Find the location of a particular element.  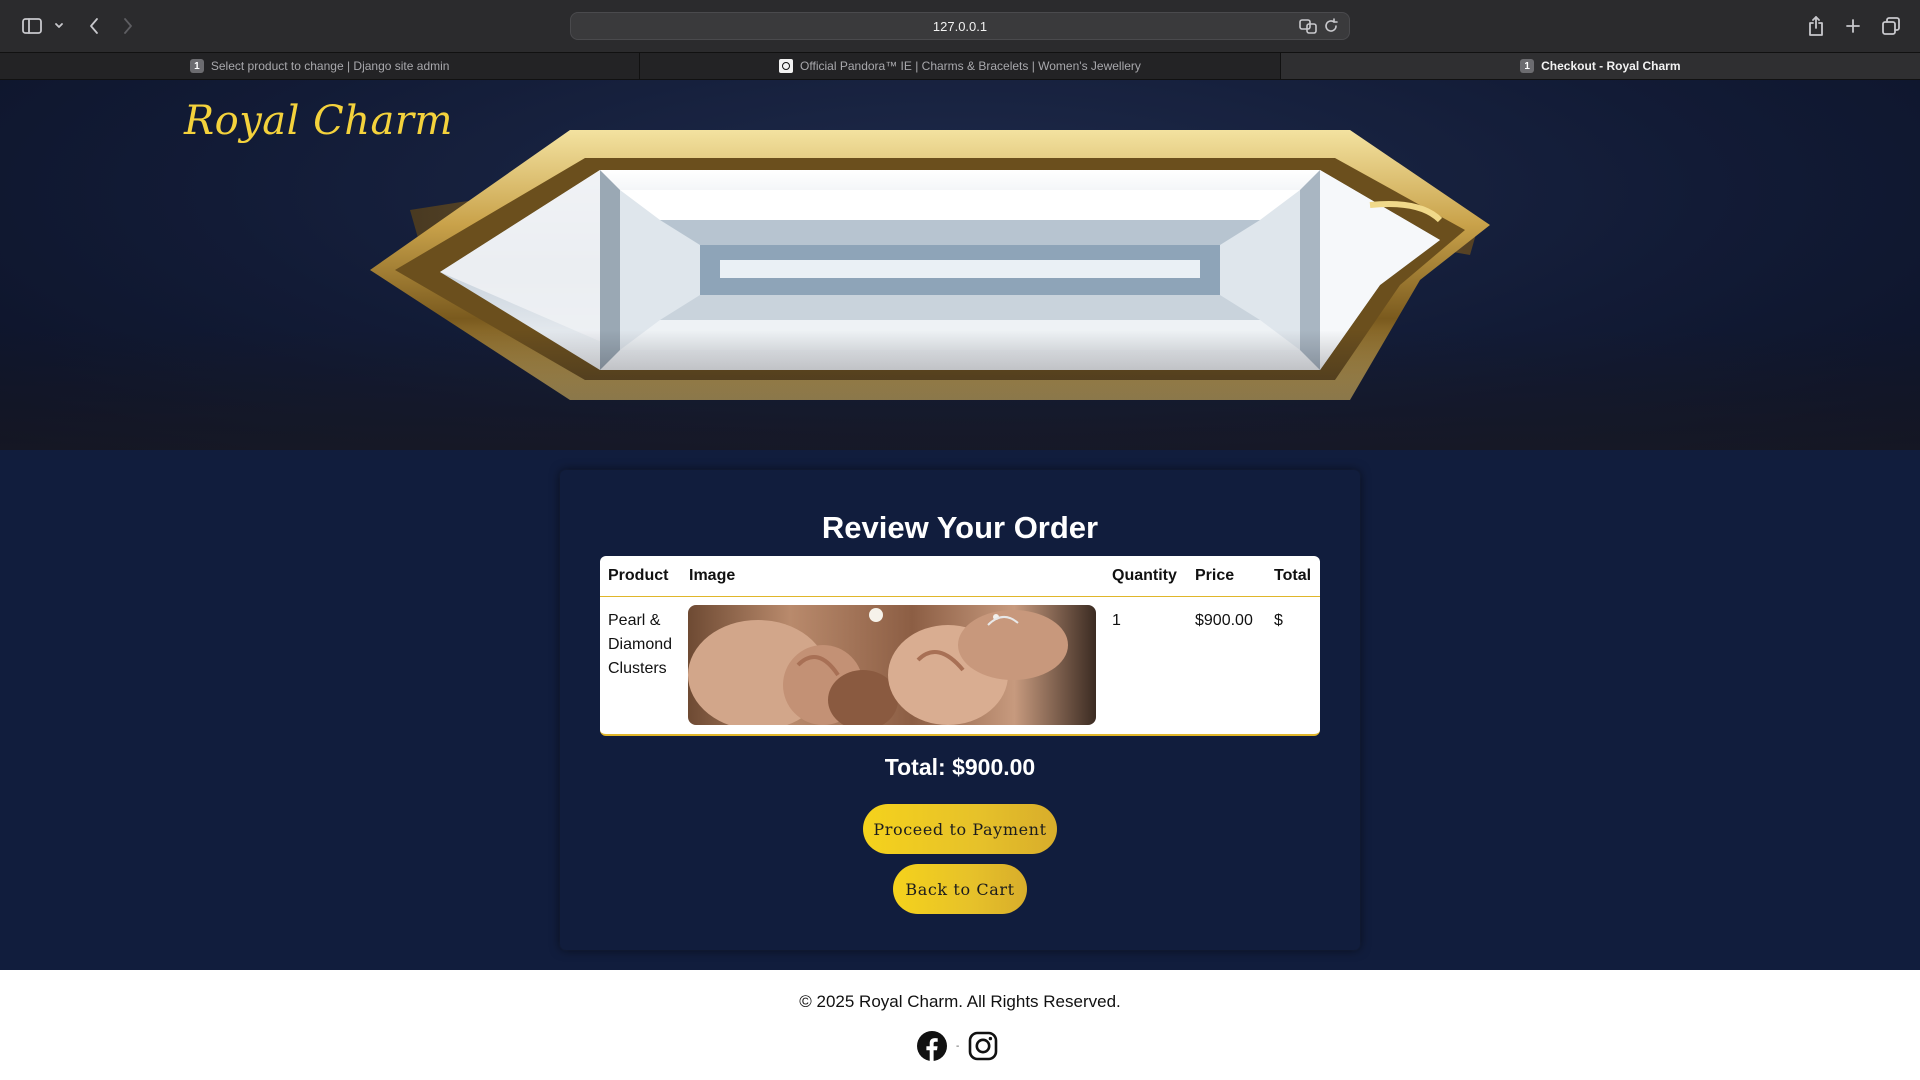

column-header-image: Image is located at coordinates (712, 575).